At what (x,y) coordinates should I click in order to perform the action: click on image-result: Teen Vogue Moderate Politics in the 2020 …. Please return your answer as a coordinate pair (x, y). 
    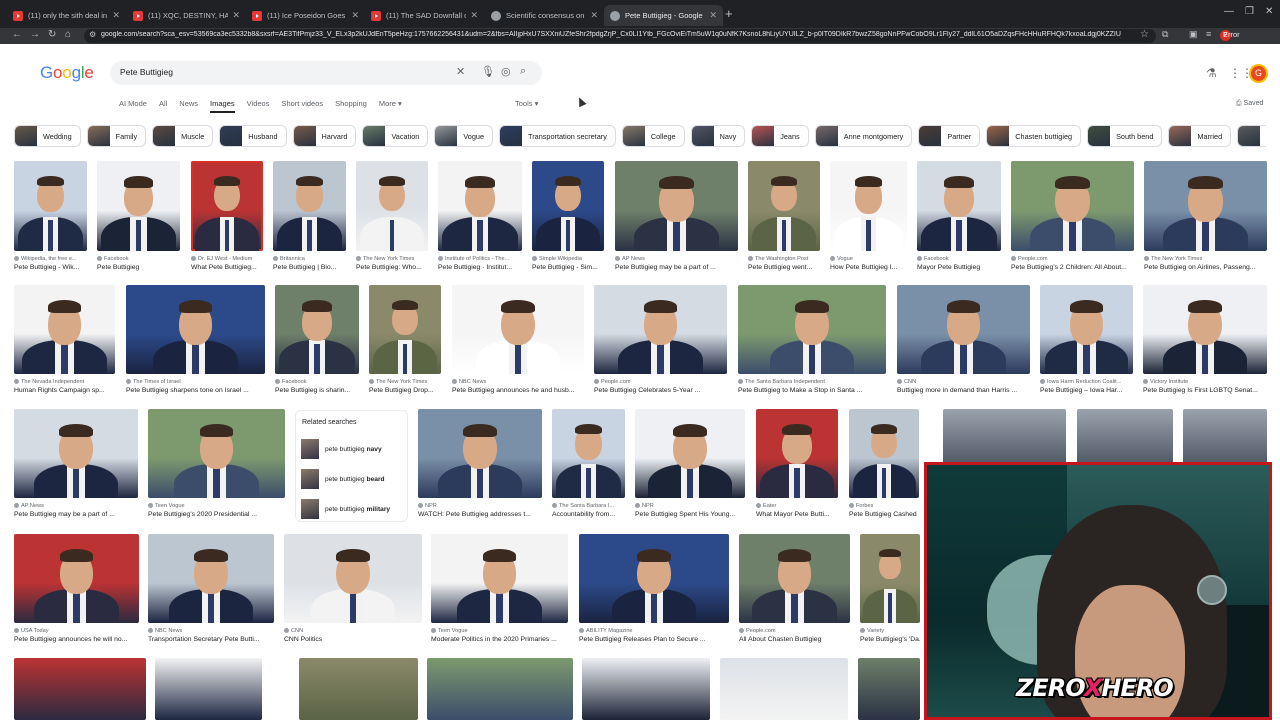
    Looking at the image, I should click on (499, 589).